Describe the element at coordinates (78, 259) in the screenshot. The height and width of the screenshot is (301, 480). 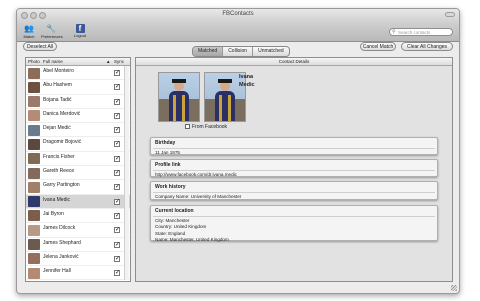
I see `contact-row: Jelena Janković ✓` at that location.